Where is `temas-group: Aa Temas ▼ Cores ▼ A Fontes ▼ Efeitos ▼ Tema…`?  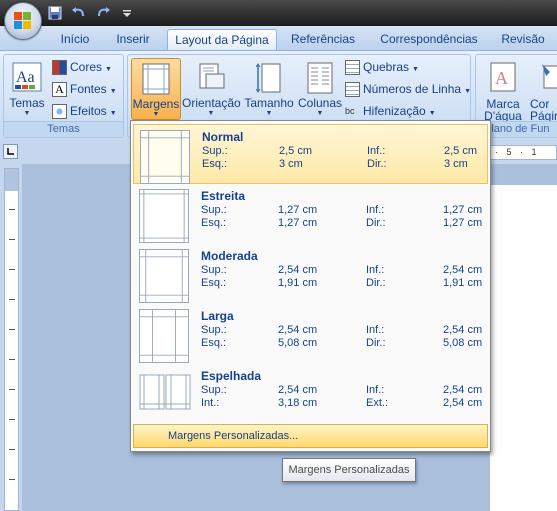
temas-group: Aa Temas ▼ Cores ▼ A Fontes ▼ Efeitos ▼ Tema… is located at coordinates (63, 96).